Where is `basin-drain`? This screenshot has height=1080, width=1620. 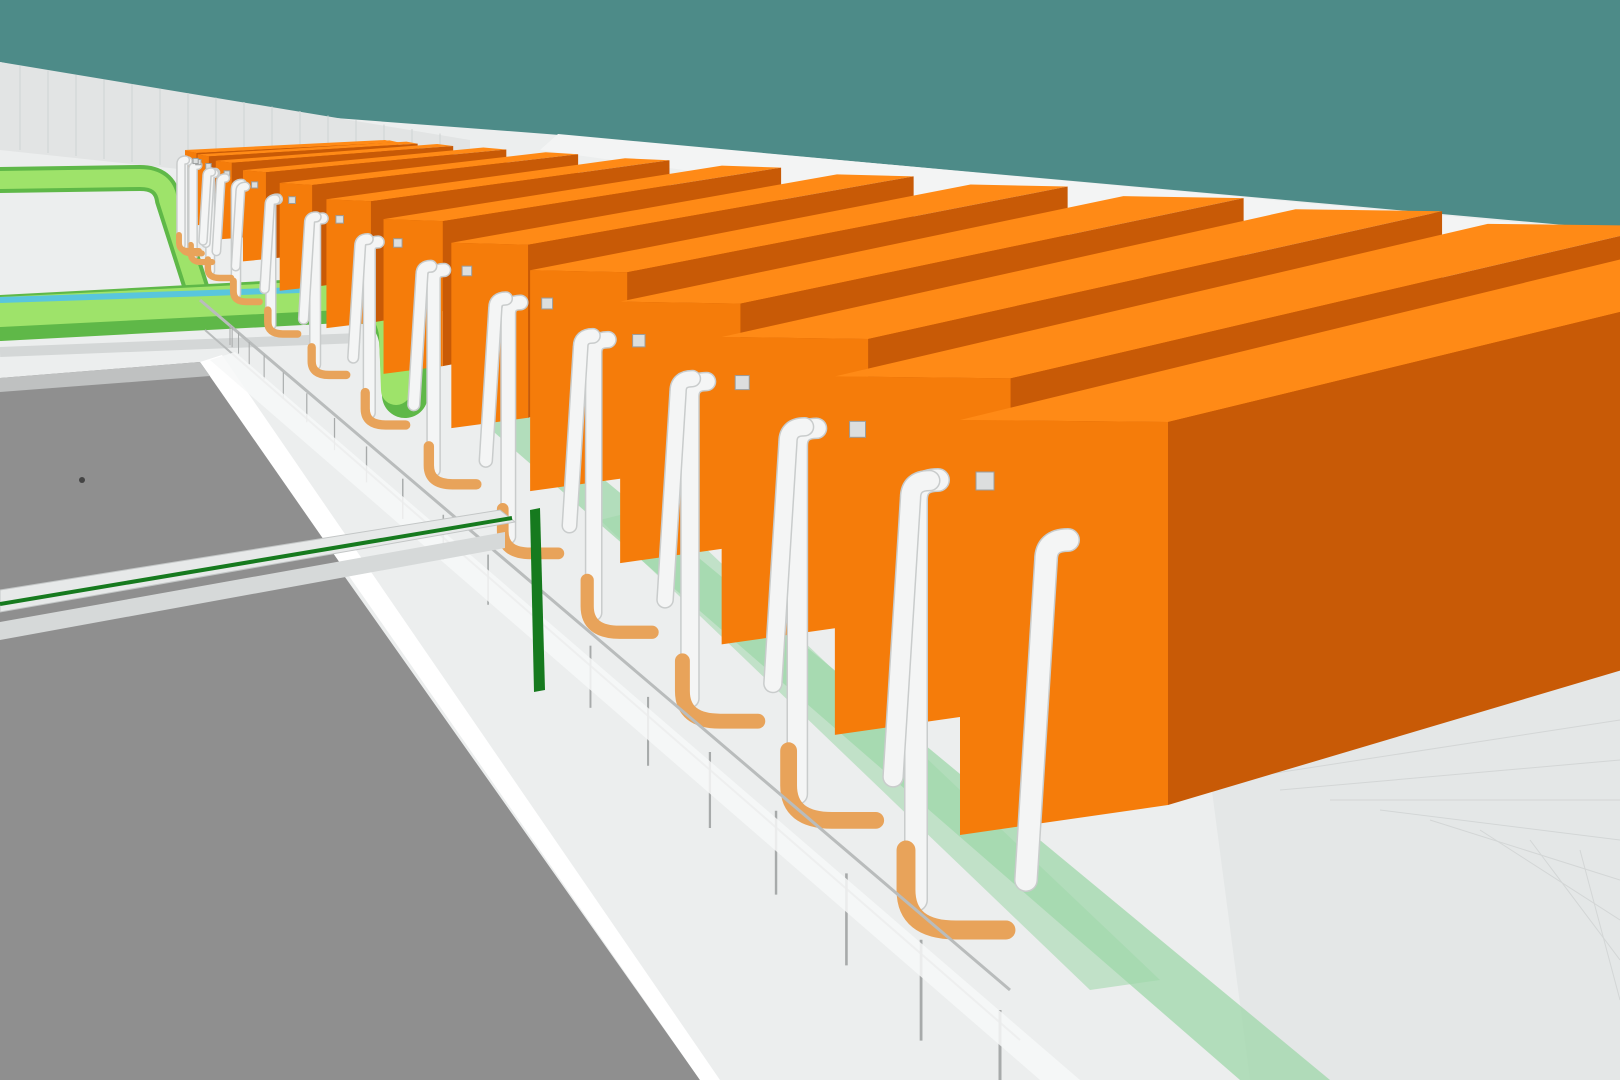
basin-drain is located at coordinates (82, 480).